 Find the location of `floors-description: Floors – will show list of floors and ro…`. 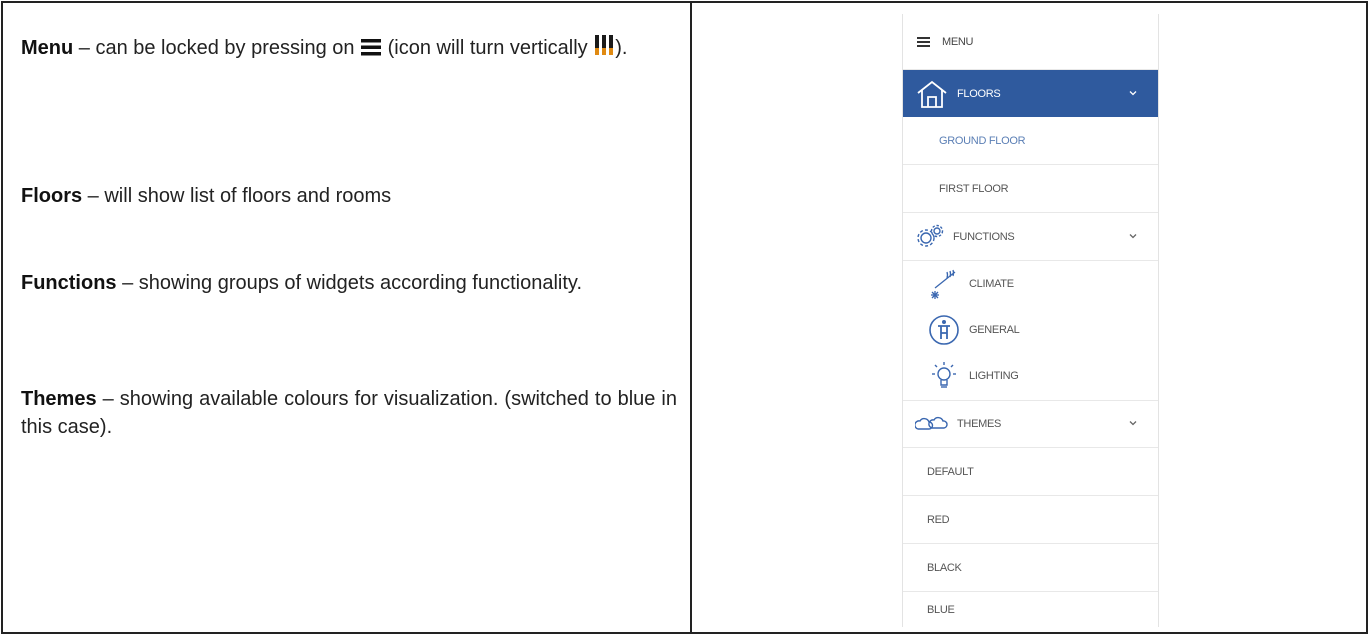

floors-description: Floors – will show list of floors and ro… is located at coordinates (206, 196).